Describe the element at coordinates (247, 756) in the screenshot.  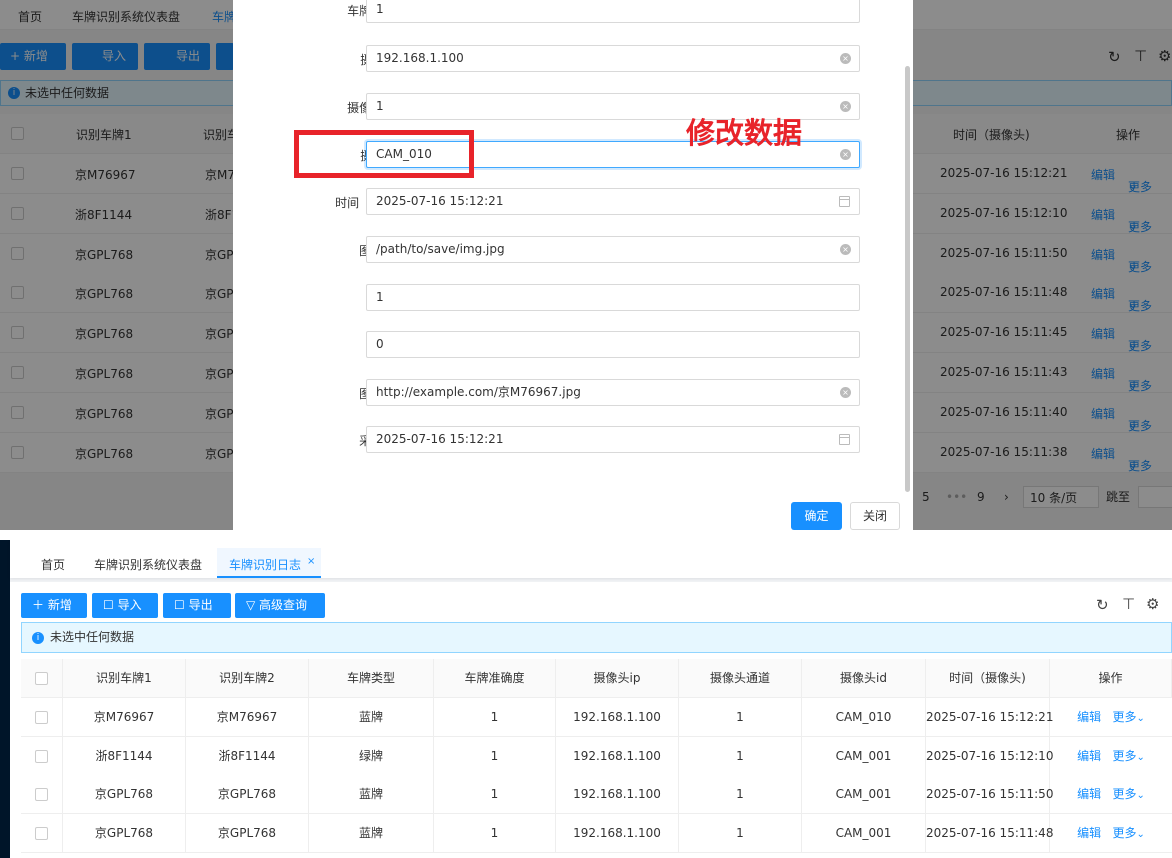
I see `table-cell: 浙8F1144` at that location.